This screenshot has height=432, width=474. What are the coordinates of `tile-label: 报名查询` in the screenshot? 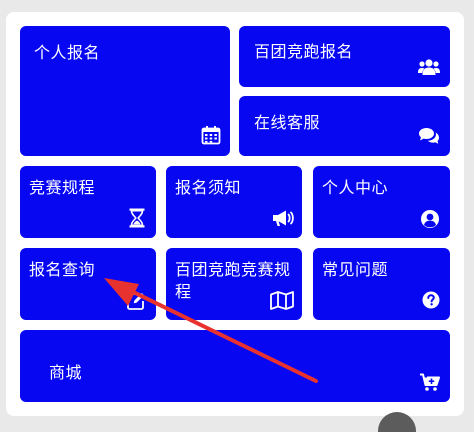 It's located at (62, 269).